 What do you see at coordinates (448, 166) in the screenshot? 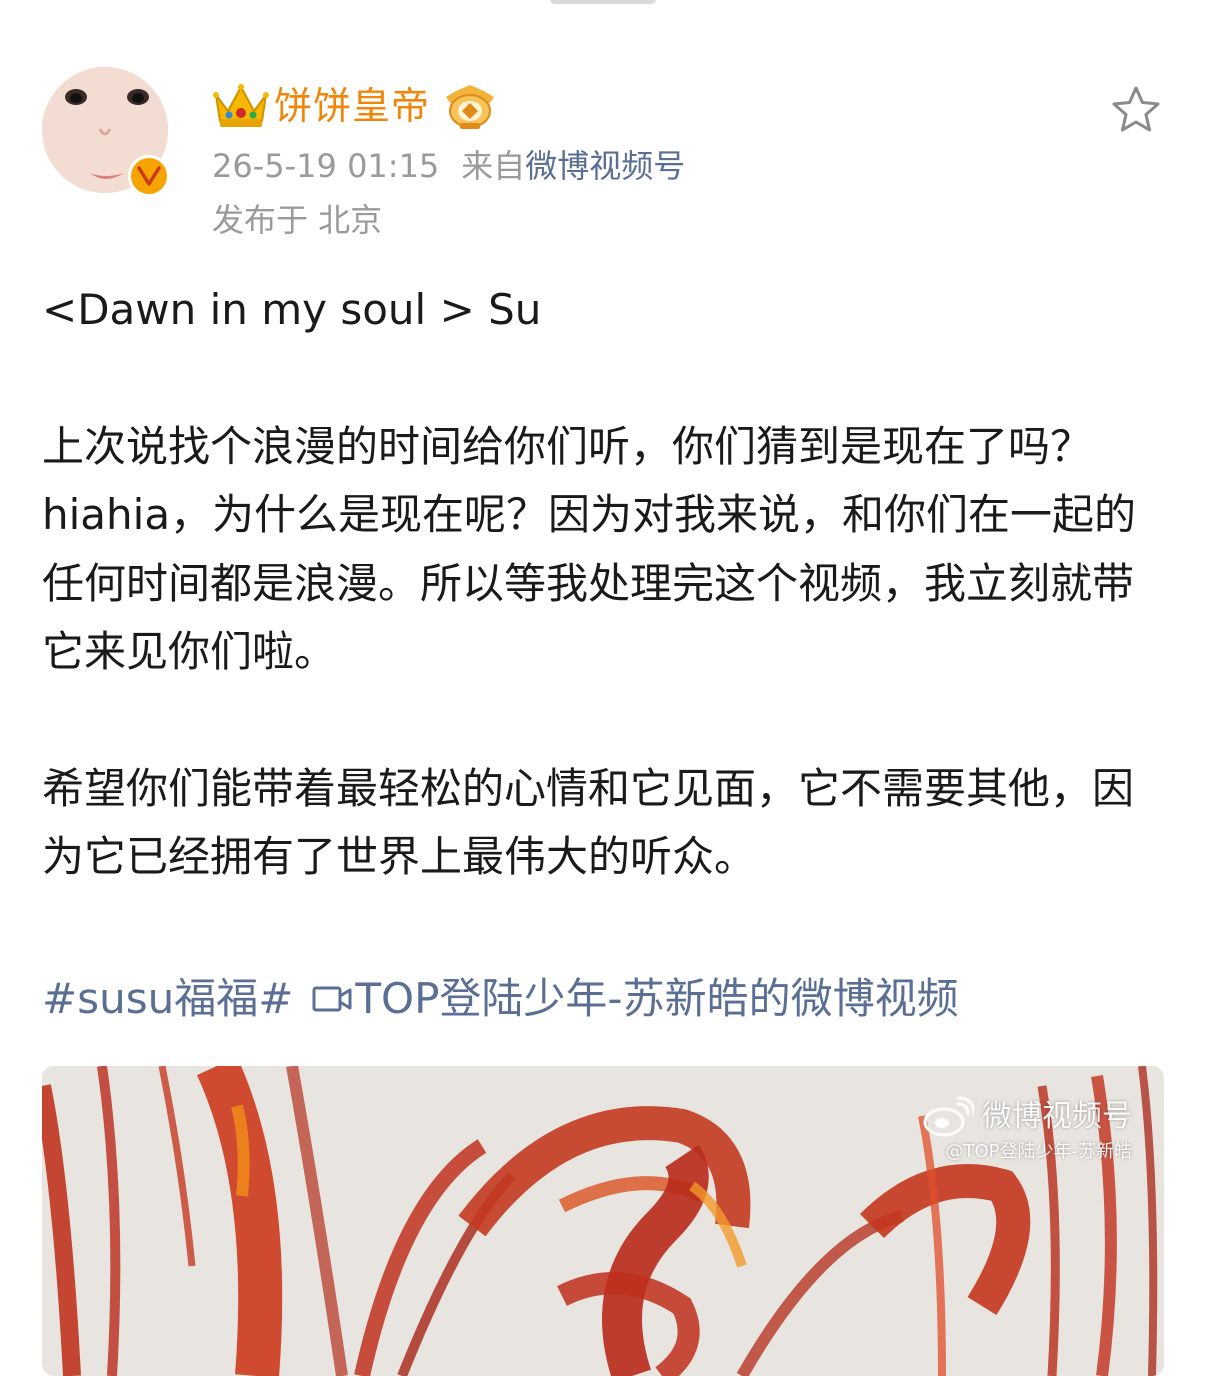
I see `post-meta: 26-5-19 01:15 来自微博视频号` at bounding box center [448, 166].